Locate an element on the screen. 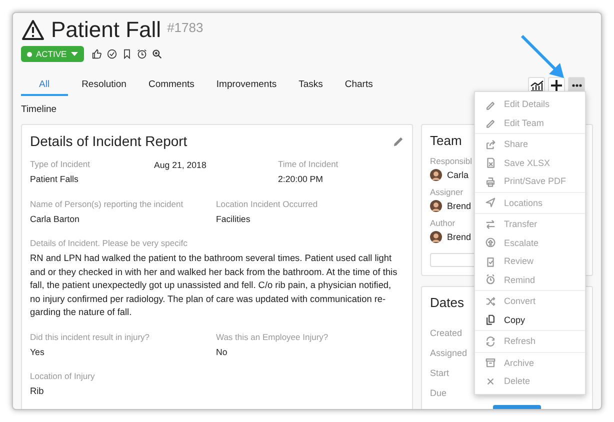  thumbs-up-icon is located at coordinates (97, 54).